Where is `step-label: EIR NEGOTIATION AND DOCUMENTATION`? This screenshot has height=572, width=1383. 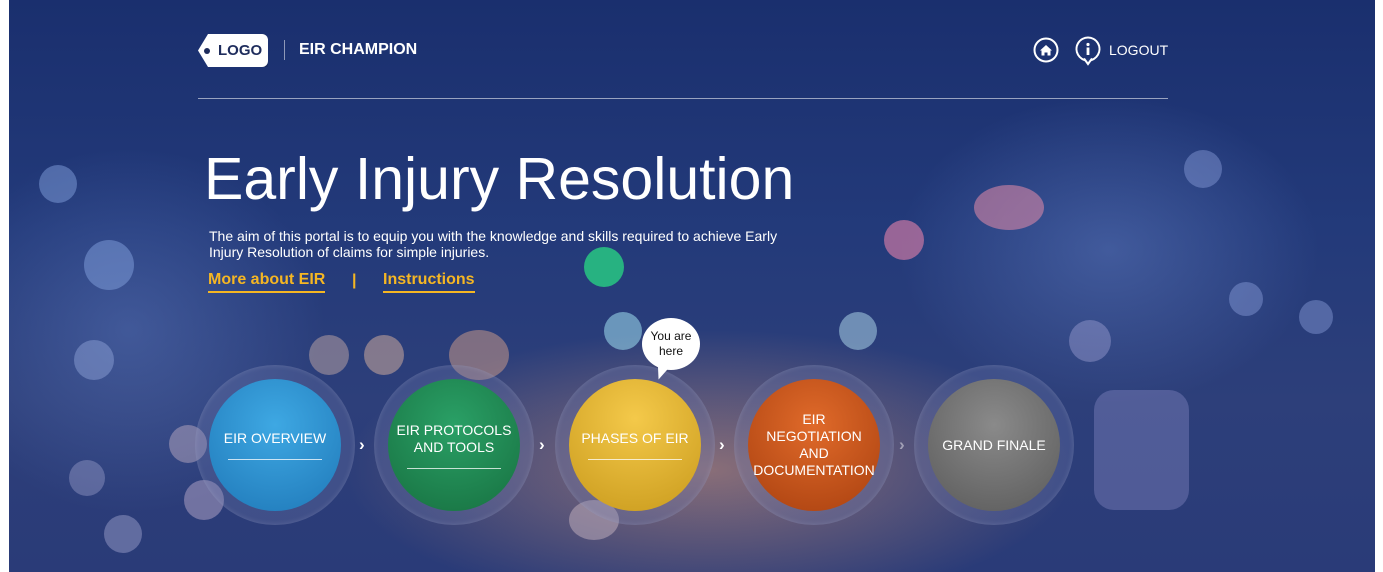 step-label: EIR NEGOTIATION AND DOCUMENTATION is located at coordinates (814, 444).